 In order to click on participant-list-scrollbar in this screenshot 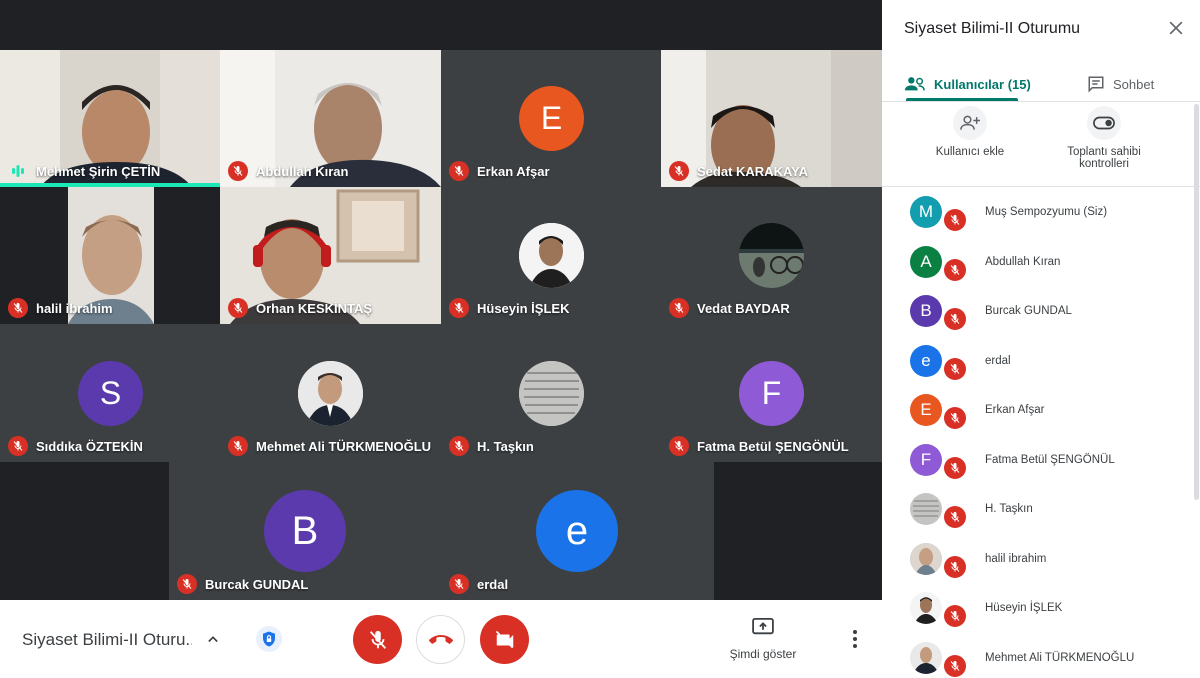, I will do `click(1196, 302)`.